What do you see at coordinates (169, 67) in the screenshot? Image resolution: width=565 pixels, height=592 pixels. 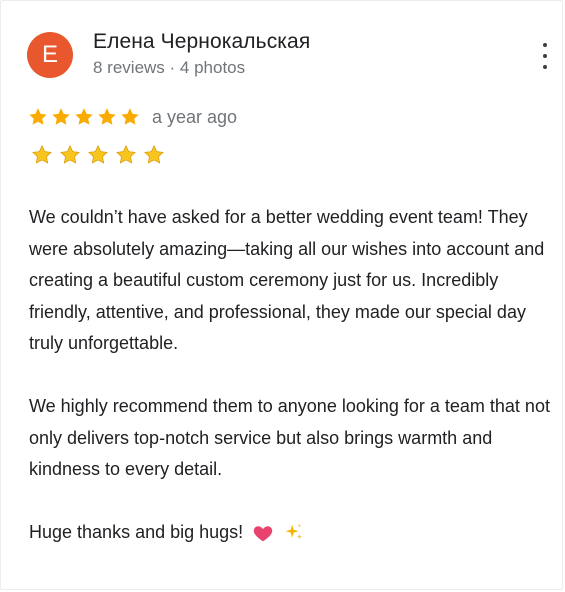 I see `reviewer-meta: 8 reviews · 4 photos` at bounding box center [169, 67].